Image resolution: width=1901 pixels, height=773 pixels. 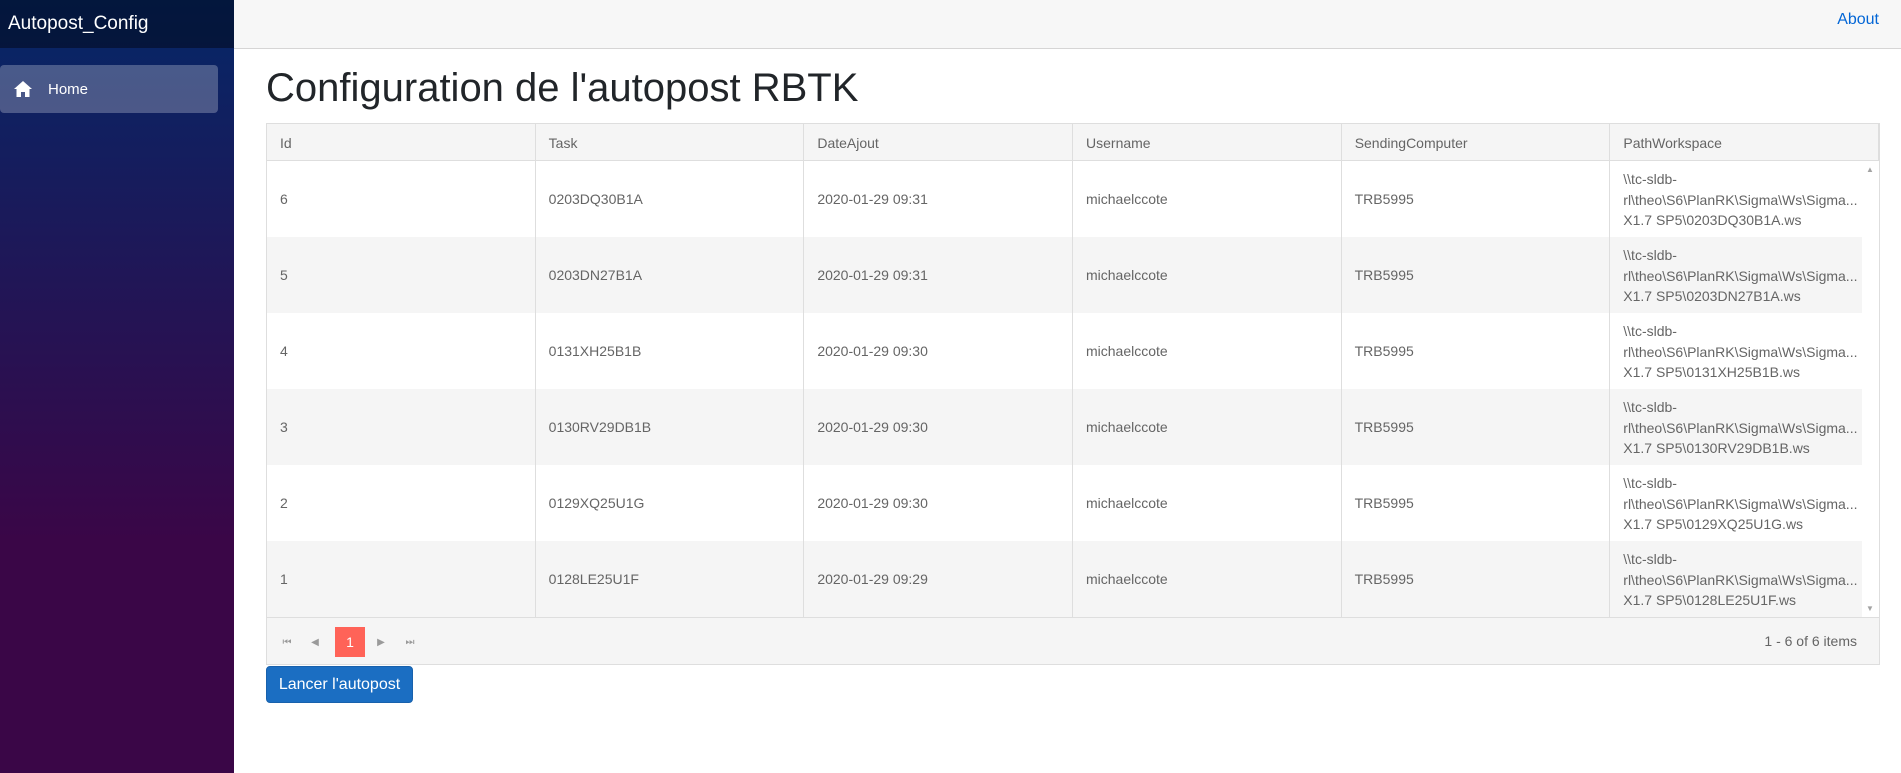 What do you see at coordinates (68, 89) in the screenshot?
I see `nav-item-label: Home` at bounding box center [68, 89].